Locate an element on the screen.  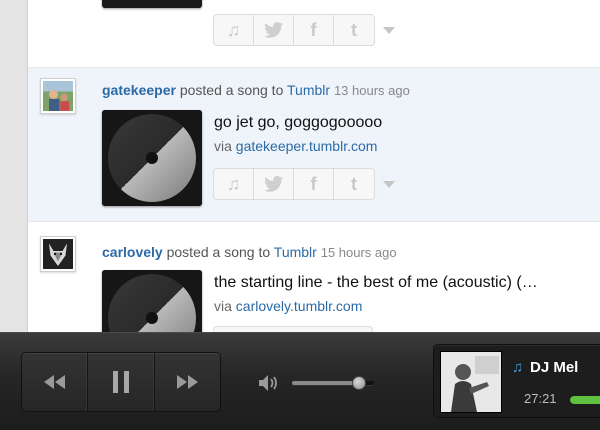
pause-button is located at coordinates (121, 382).